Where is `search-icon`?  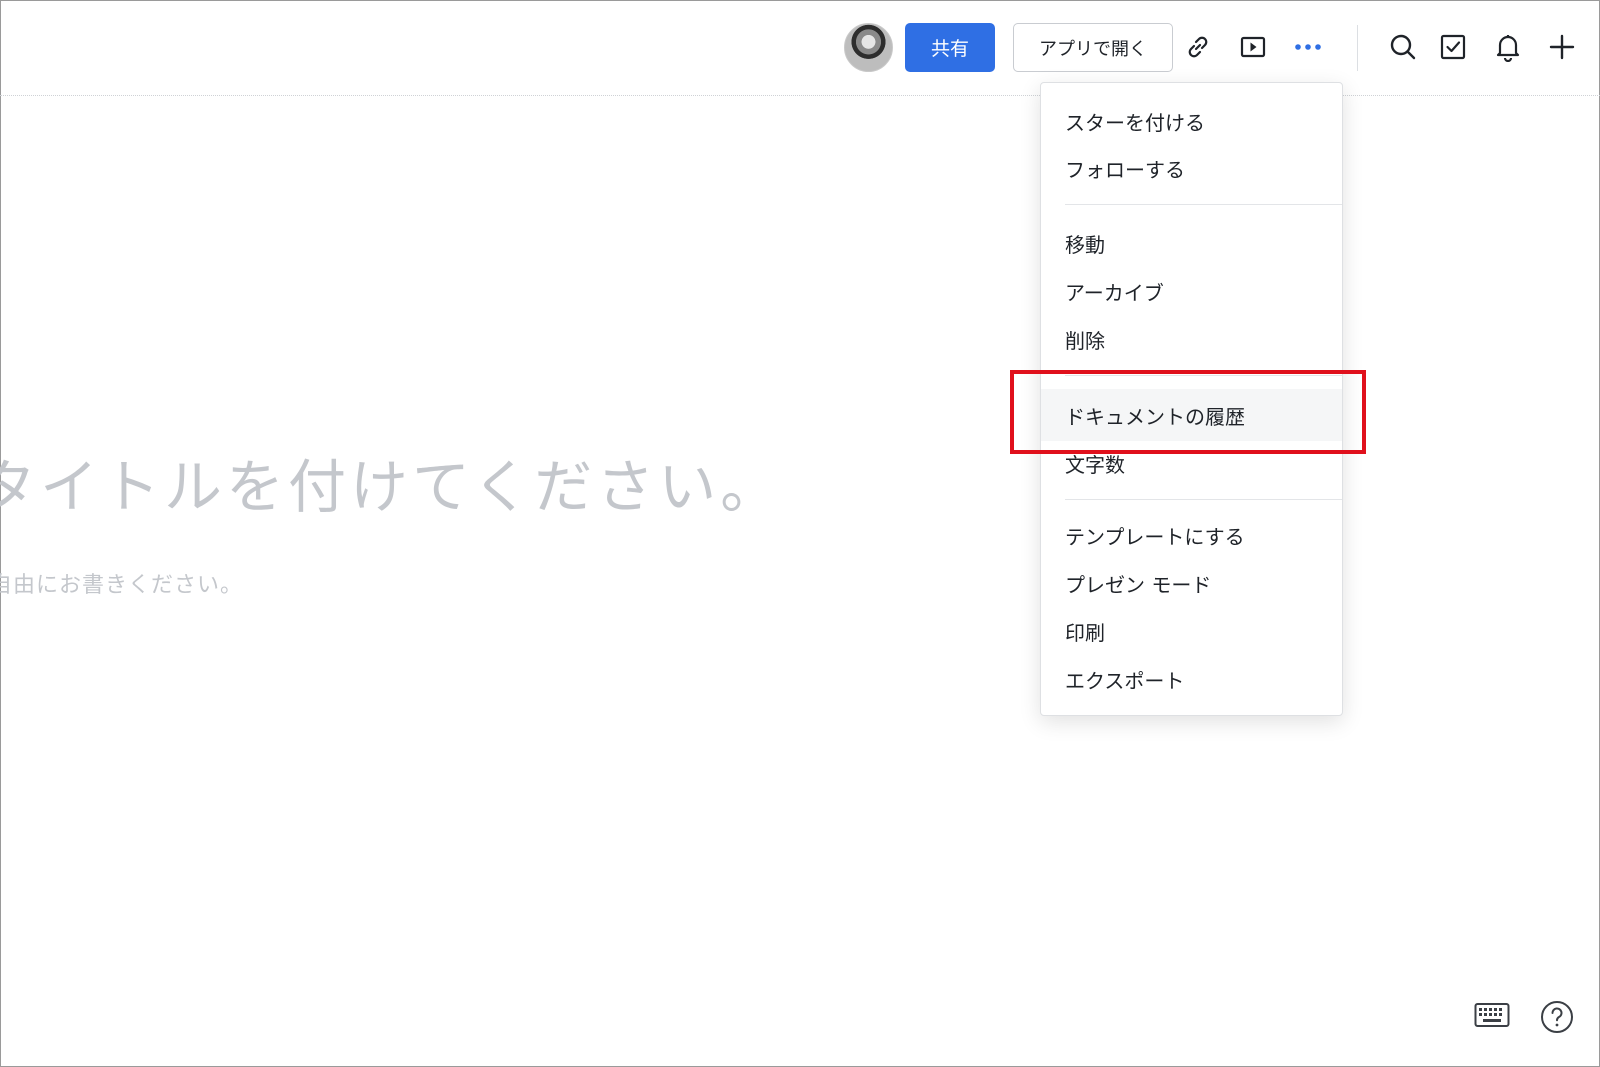 search-icon is located at coordinates (1403, 47).